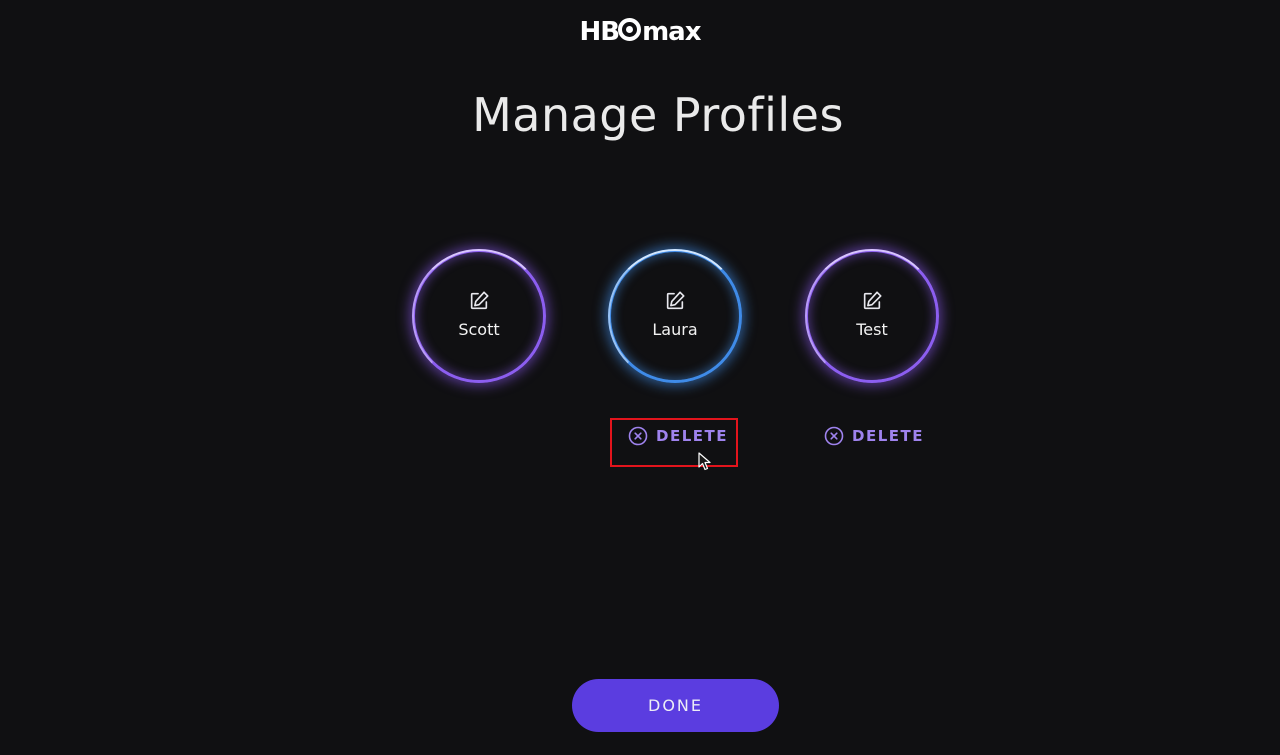 This screenshot has height=755, width=1280. Describe the element at coordinates (834, 436) in the screenshot. I see `close-circle-icon` at that location.